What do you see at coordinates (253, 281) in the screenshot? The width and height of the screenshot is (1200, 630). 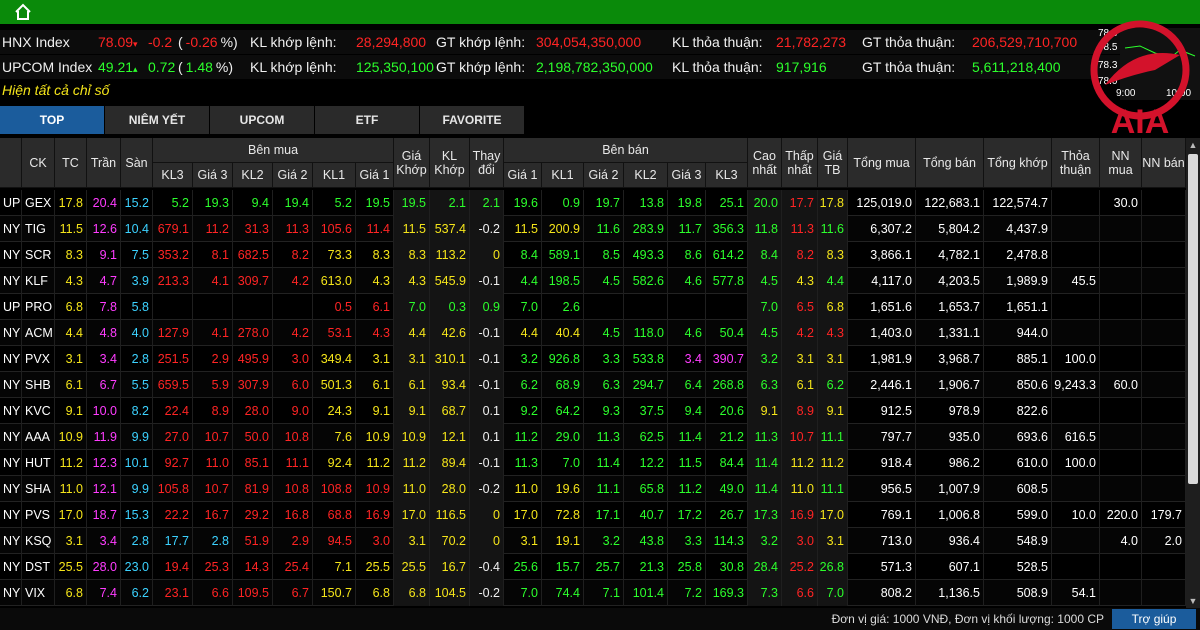 I see `buy-cell: 309.7` at bounding box center [253, 281].